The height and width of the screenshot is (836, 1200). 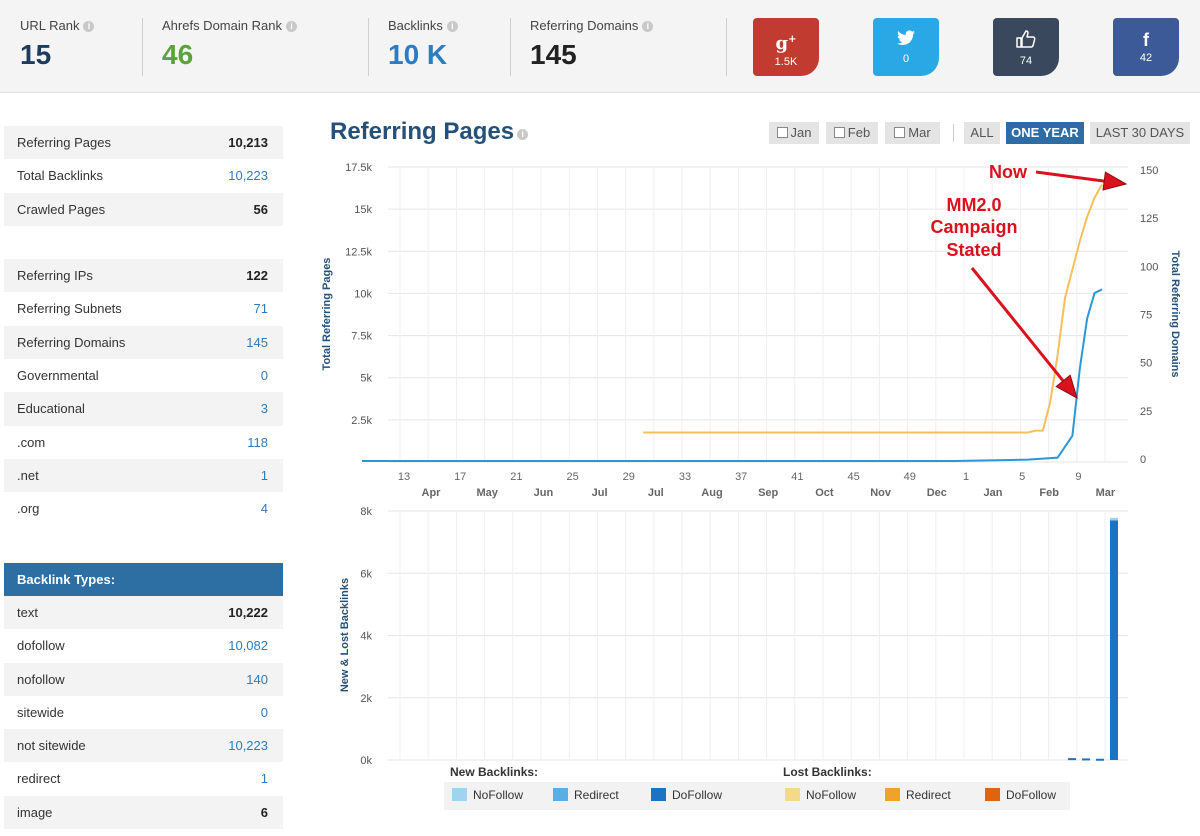 What do you see at coordinates (600, 493) in the screenshot?
I see `x-month-label: Jul` at bounding box center [600, 493].